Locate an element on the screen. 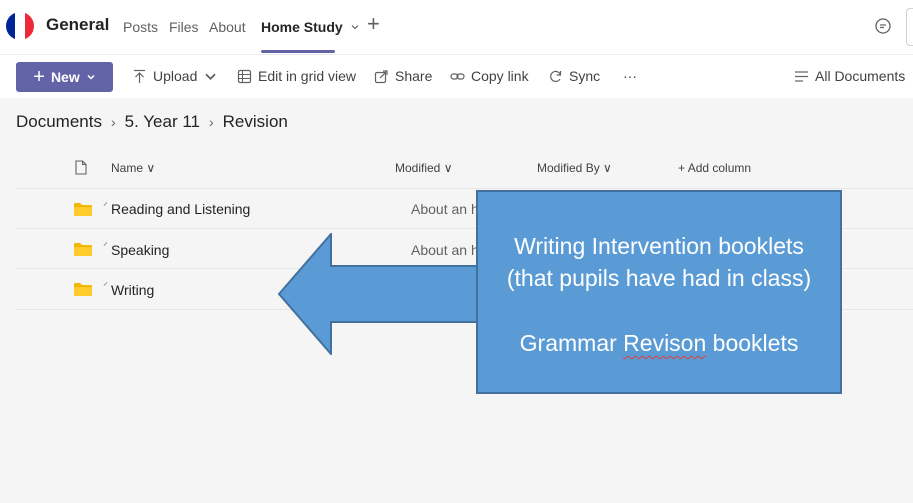 The width and height of the screenshot is (913, 503). grid-icon is located at coordinates (244, 76).